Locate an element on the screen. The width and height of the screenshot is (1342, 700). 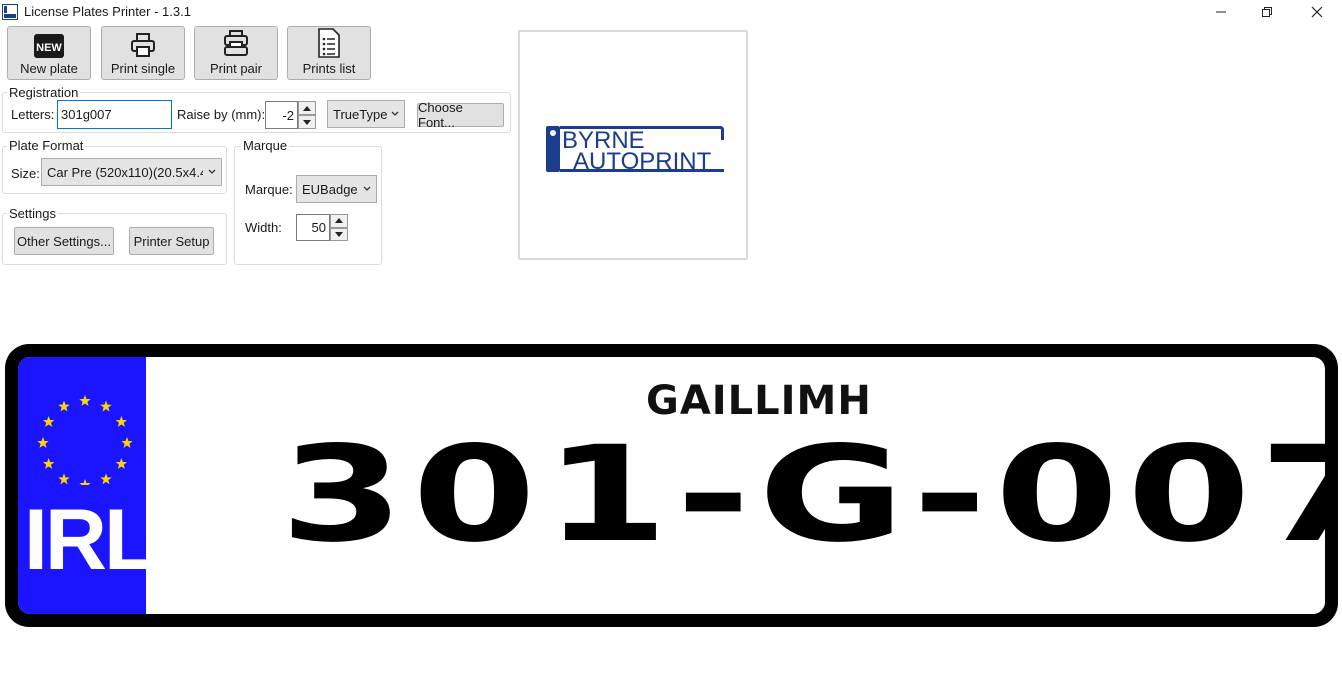
close-icon is located at coordinates (1317, 12).